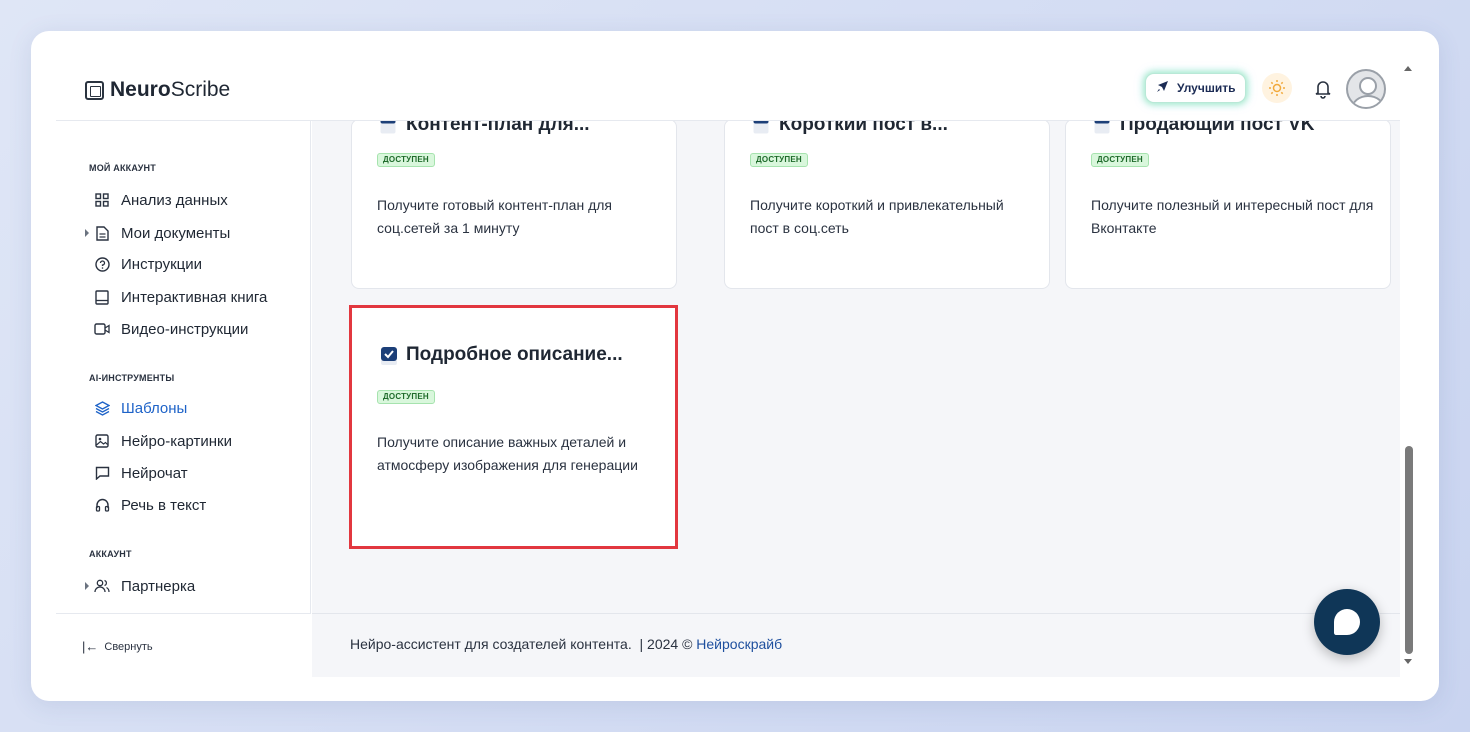 Image resolution: width=1470 pixels, height=732 pixels. I want to click on bell-icon, so click(1323, 89).